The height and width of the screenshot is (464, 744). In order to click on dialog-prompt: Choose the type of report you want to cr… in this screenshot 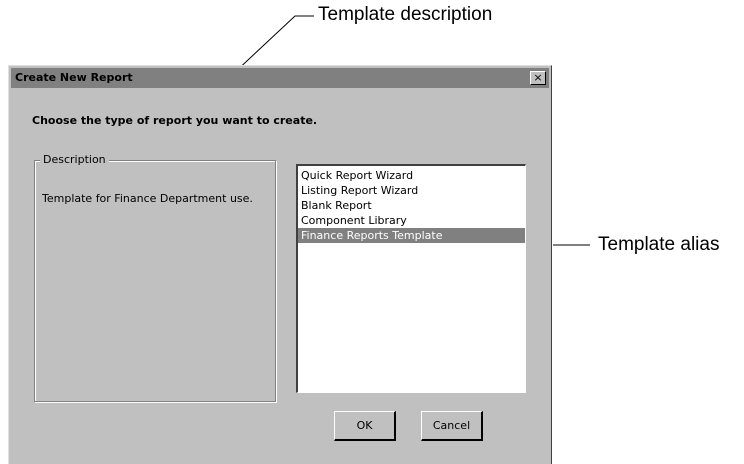, I will do `click(175, 120)`.